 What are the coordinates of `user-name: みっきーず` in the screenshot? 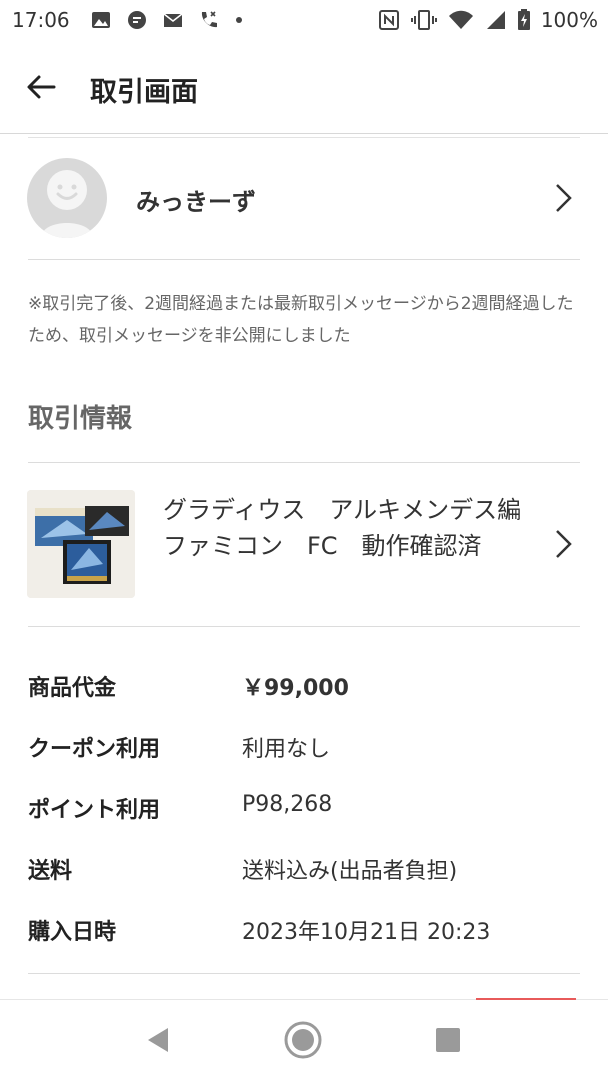 It's located at (196, 202).